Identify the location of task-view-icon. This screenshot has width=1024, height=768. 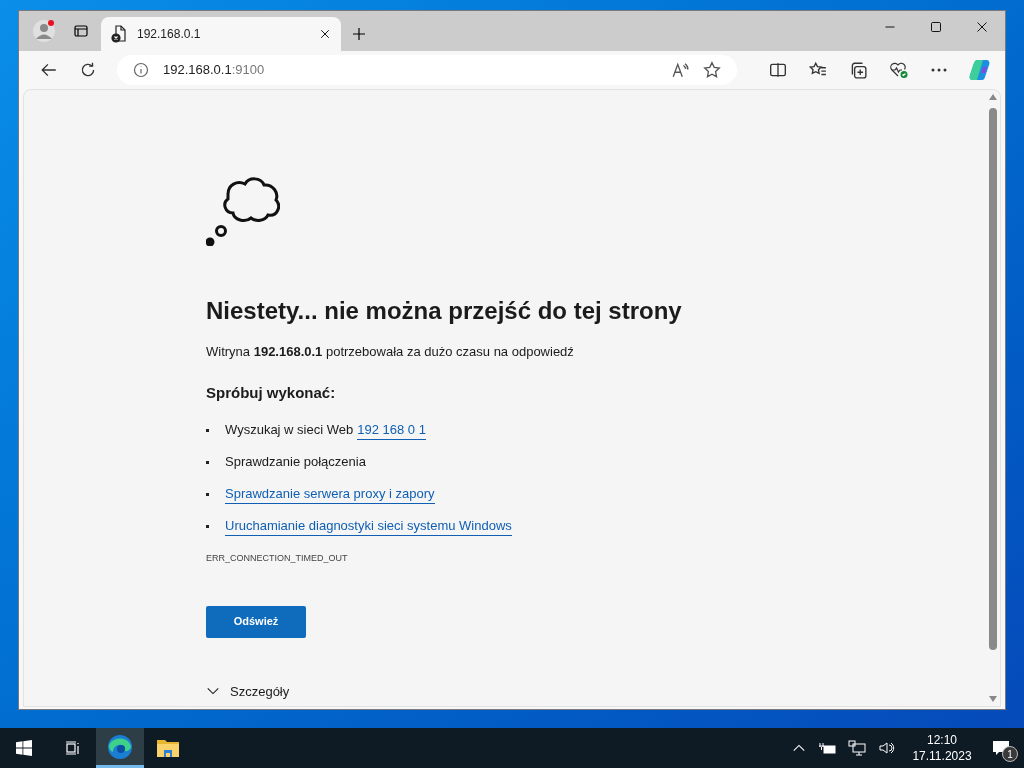
(72, 748).